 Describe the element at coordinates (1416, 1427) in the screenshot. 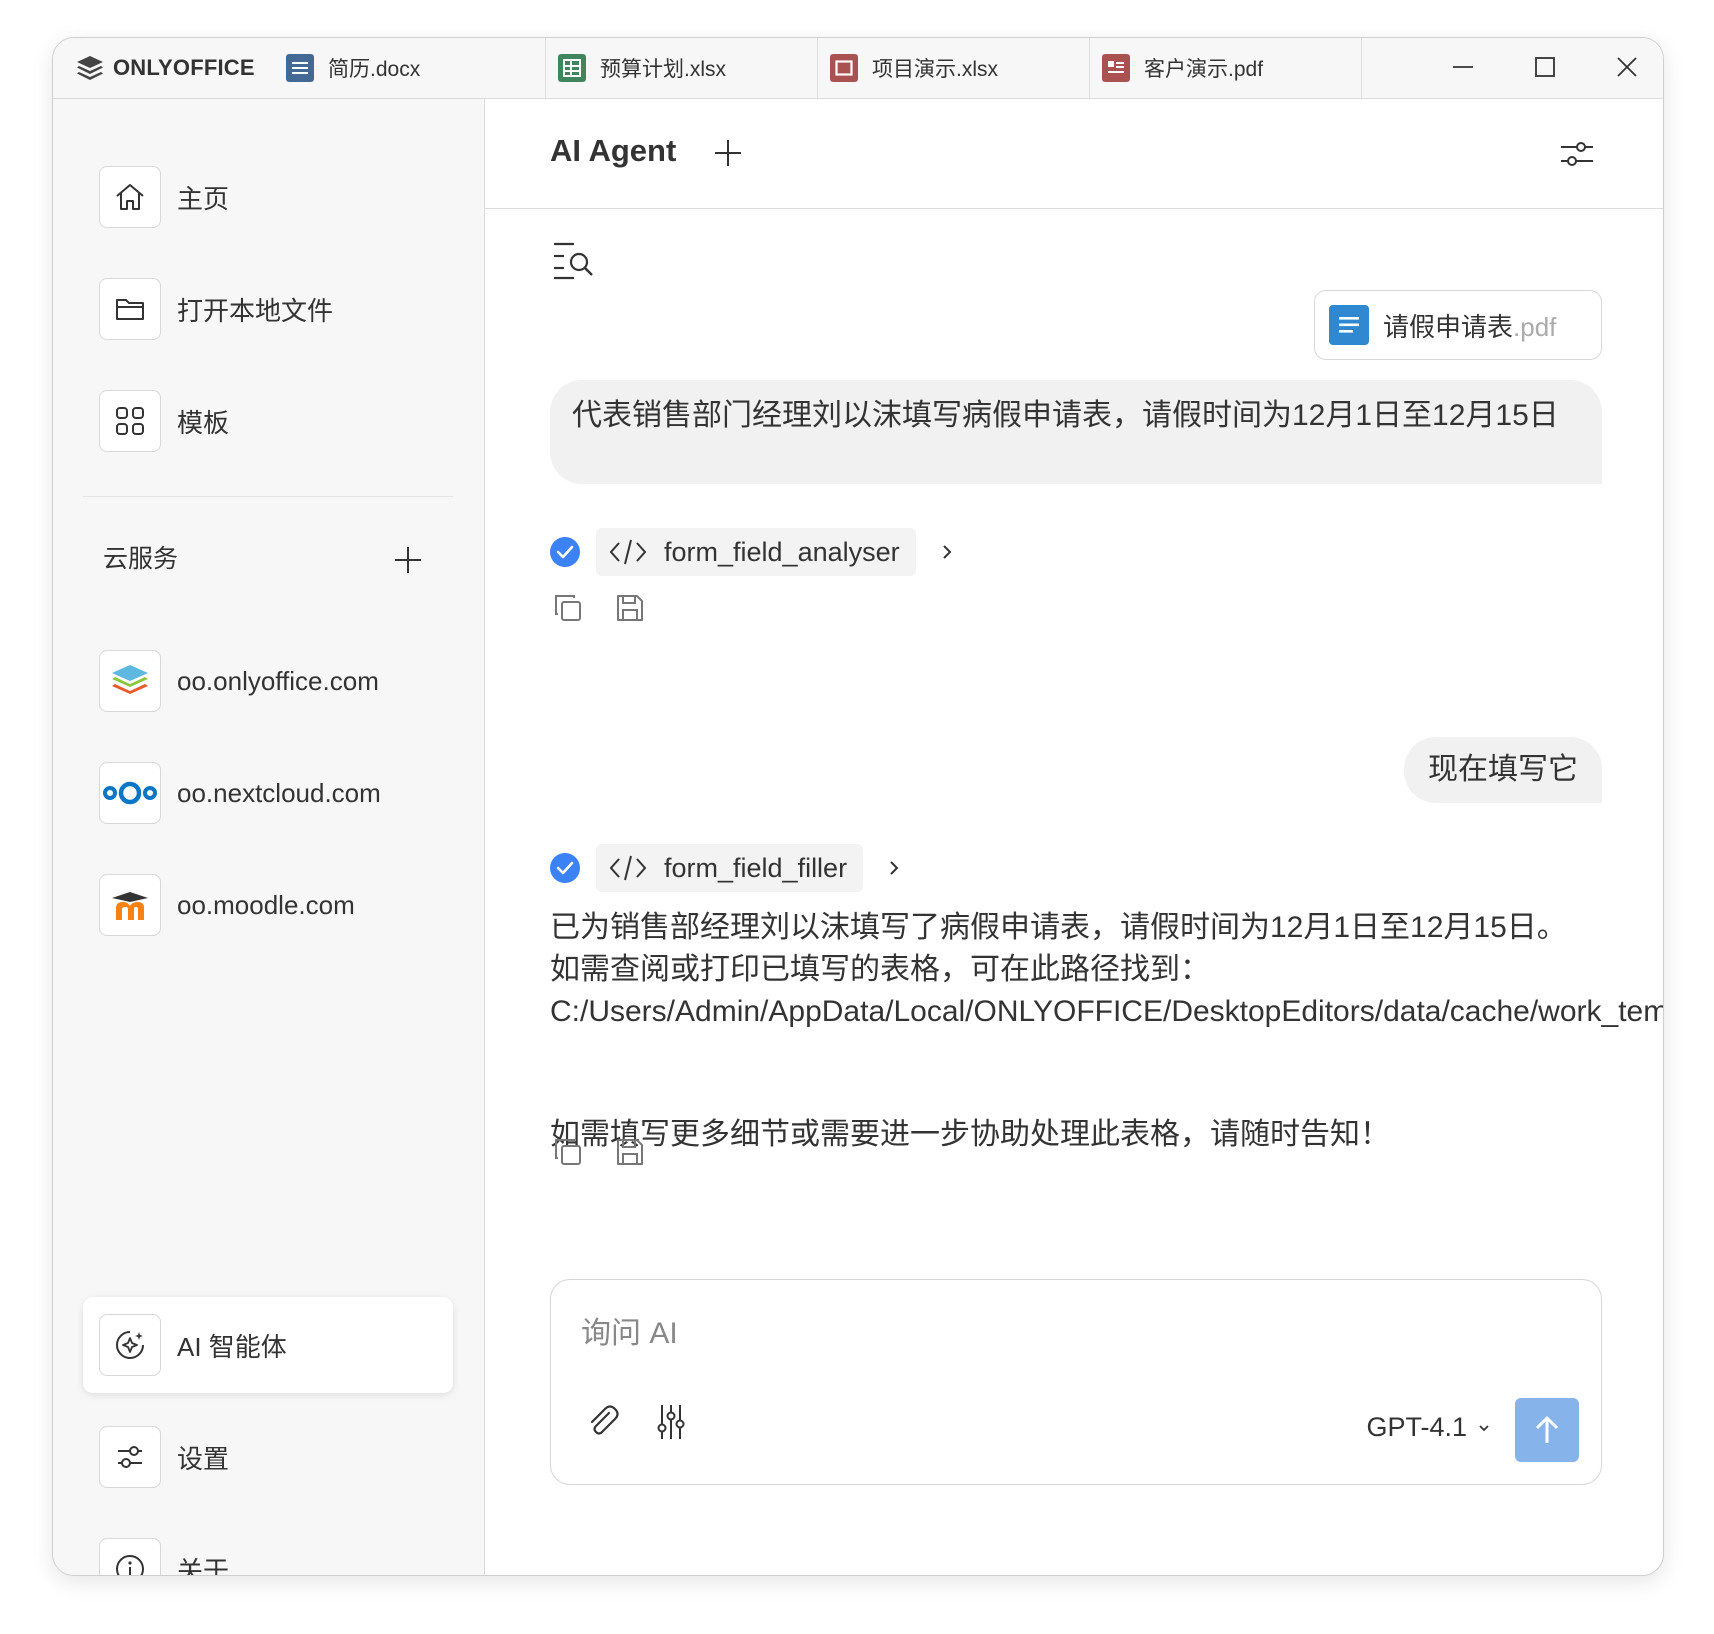

I see `model-label: GPT-4.1` at that location.